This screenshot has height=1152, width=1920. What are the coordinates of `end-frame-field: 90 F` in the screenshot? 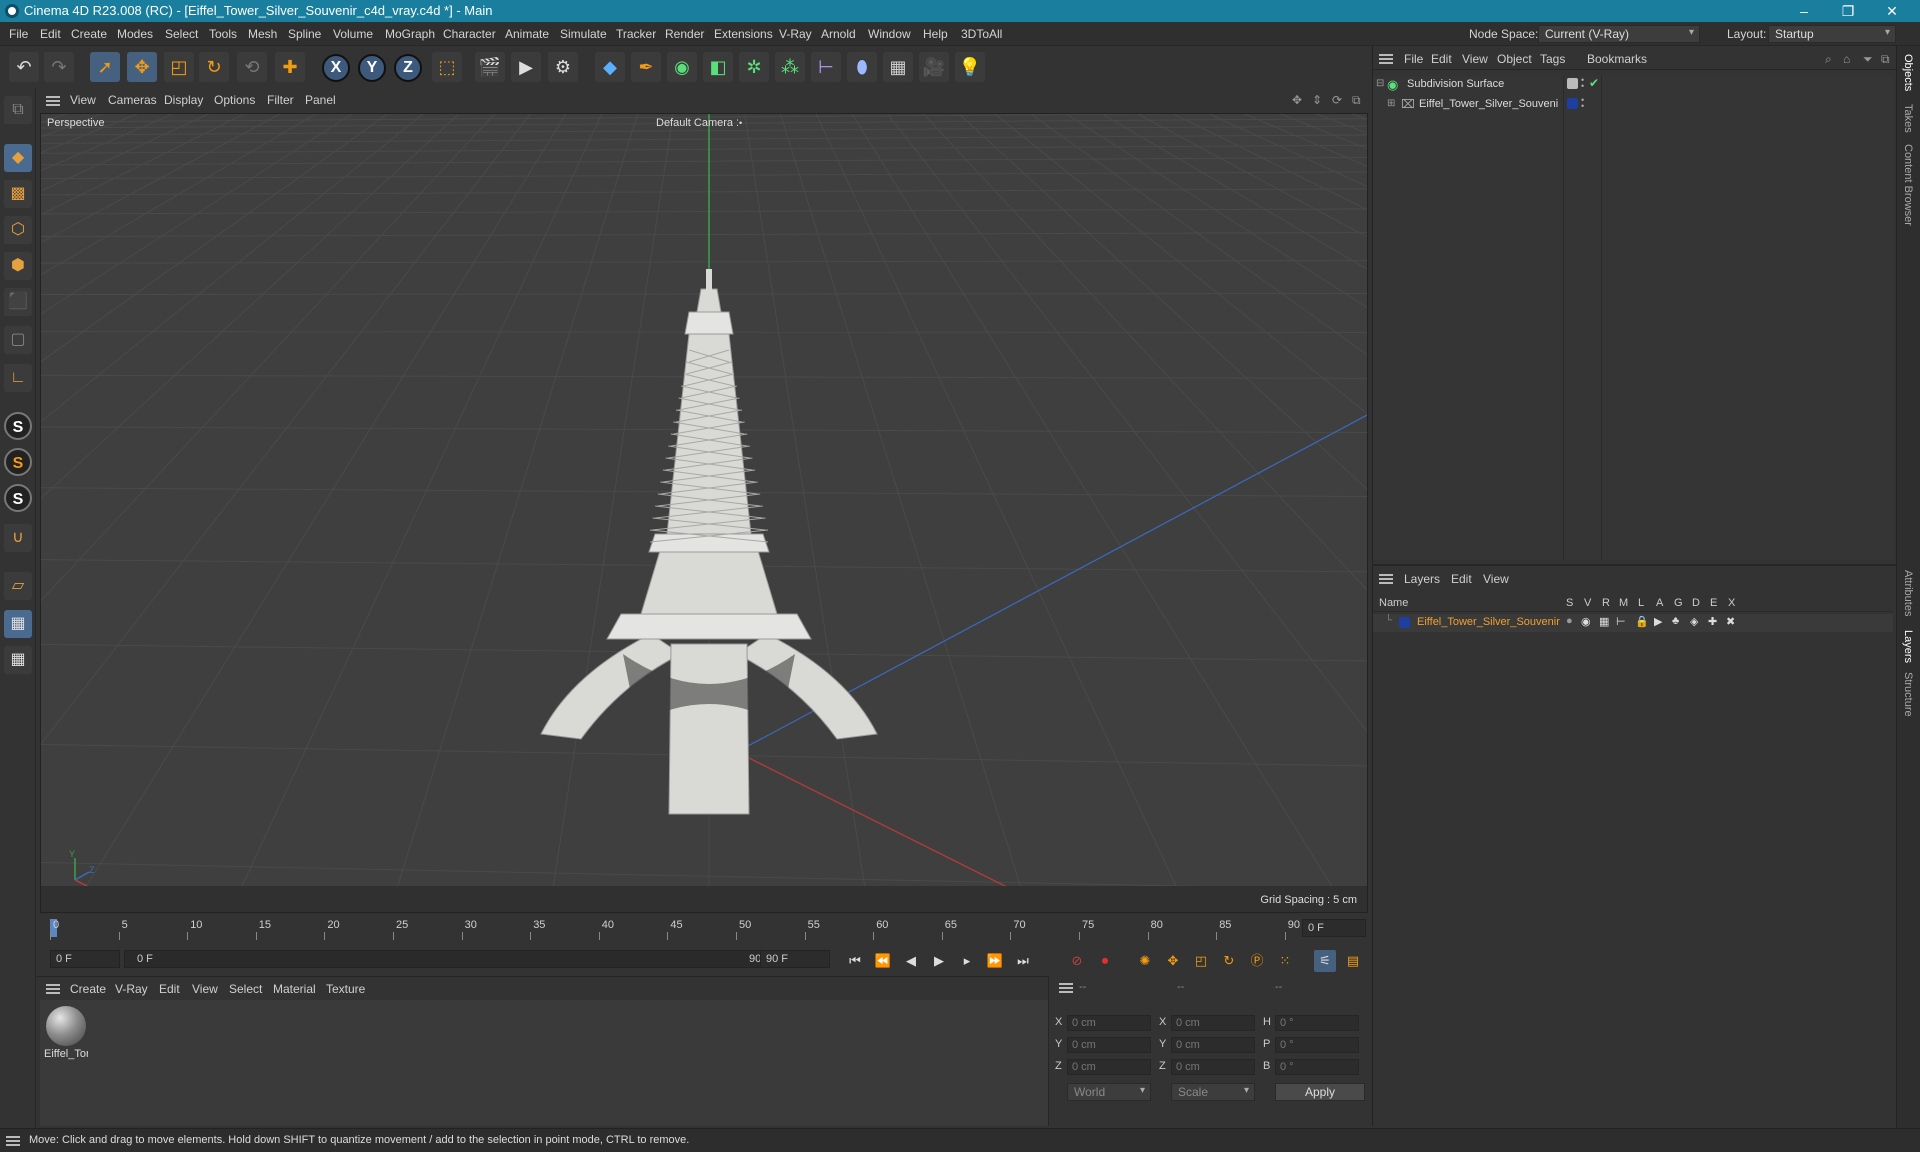 It's located at (795, 959).